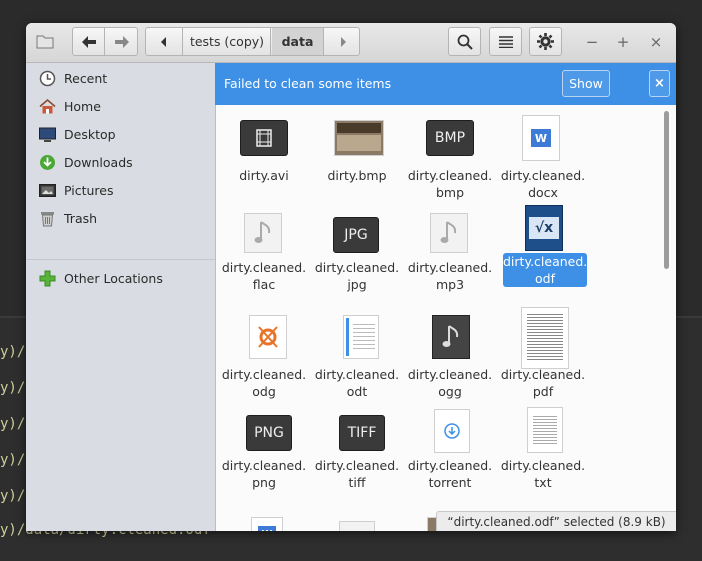 The image size is (702, 561). Describe the element at coordinates (82, 106) in the screenshot. I see `sidebar-item-label: Home` at that location.